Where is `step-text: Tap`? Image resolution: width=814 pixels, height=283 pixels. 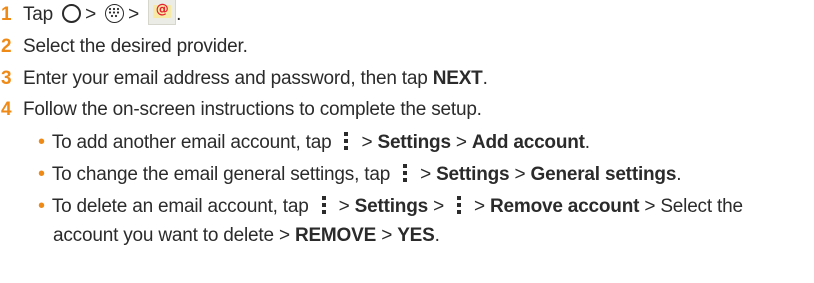 step-text: Tap is located at coordinates (38, 14).